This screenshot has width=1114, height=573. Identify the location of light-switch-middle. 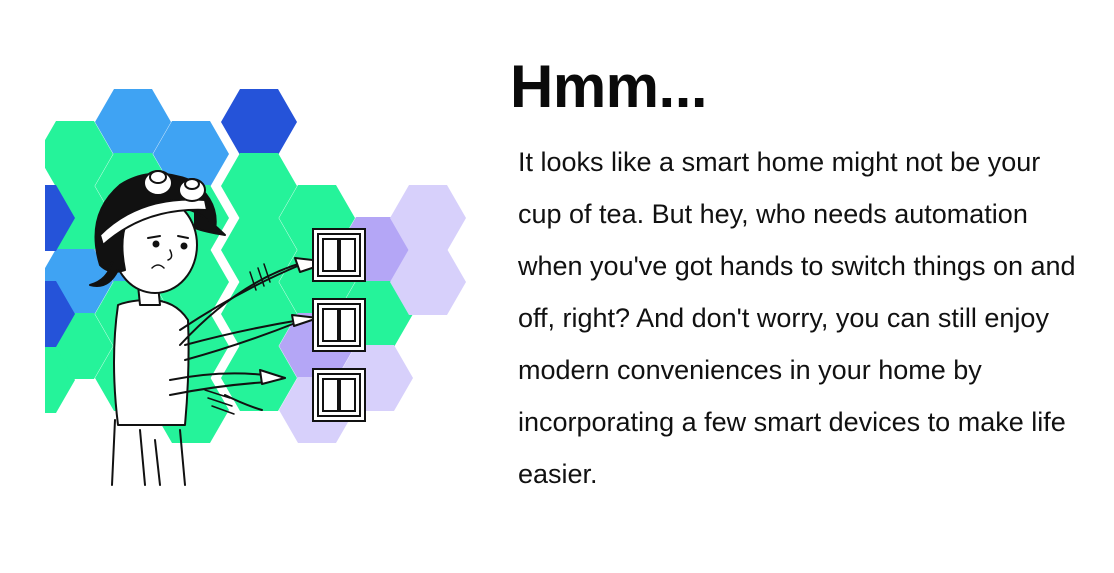
(339, 325).